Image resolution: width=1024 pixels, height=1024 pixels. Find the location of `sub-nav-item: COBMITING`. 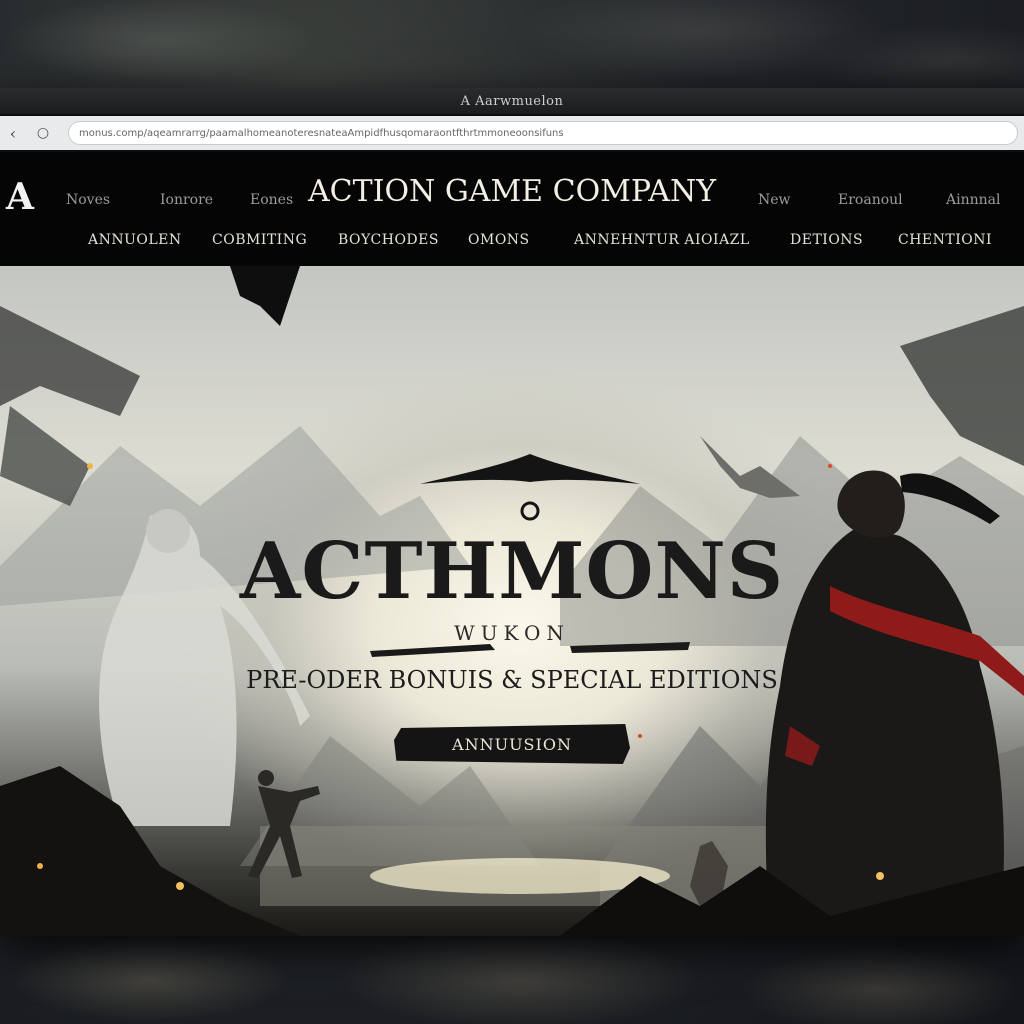

sub-nav-item: COBMITING is located at coordinates (259, 240).